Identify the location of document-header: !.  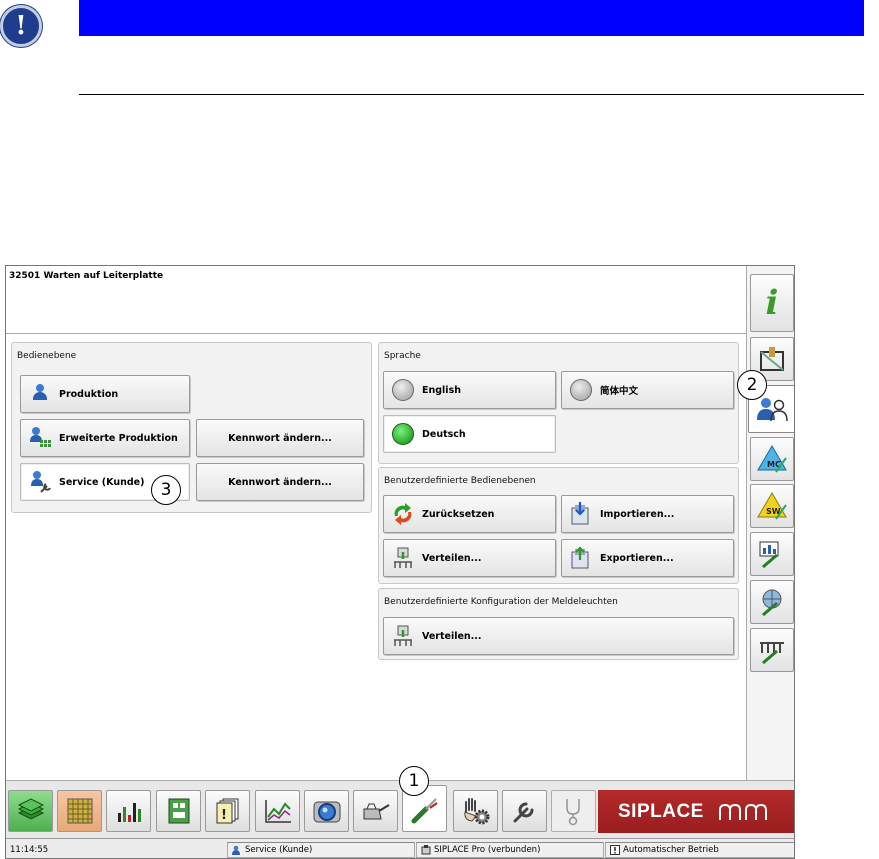
(439, 50).